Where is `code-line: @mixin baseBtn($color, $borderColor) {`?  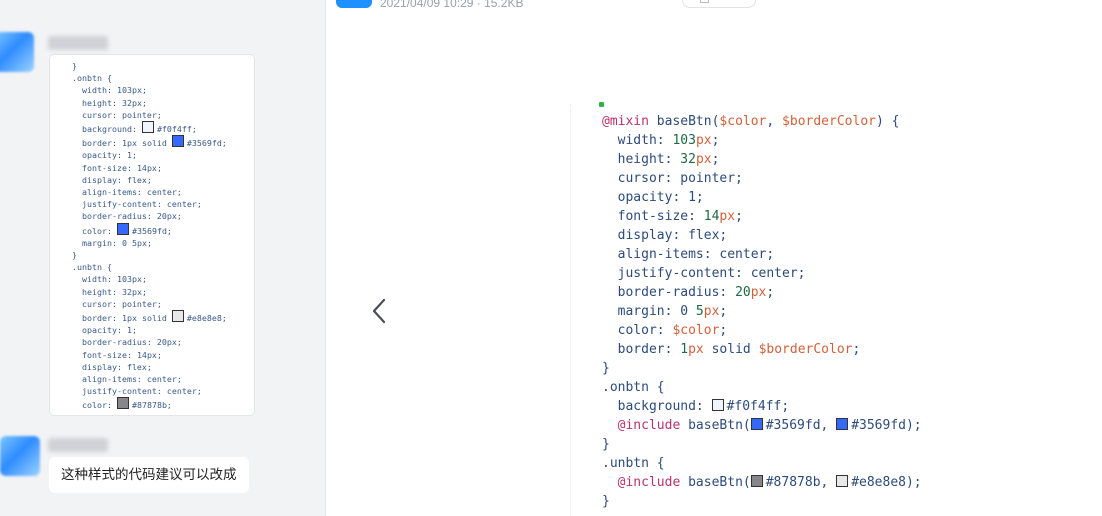
code-line: @mixin baseBtn($color, $borderColor) { is located at coordinates (751, 121).